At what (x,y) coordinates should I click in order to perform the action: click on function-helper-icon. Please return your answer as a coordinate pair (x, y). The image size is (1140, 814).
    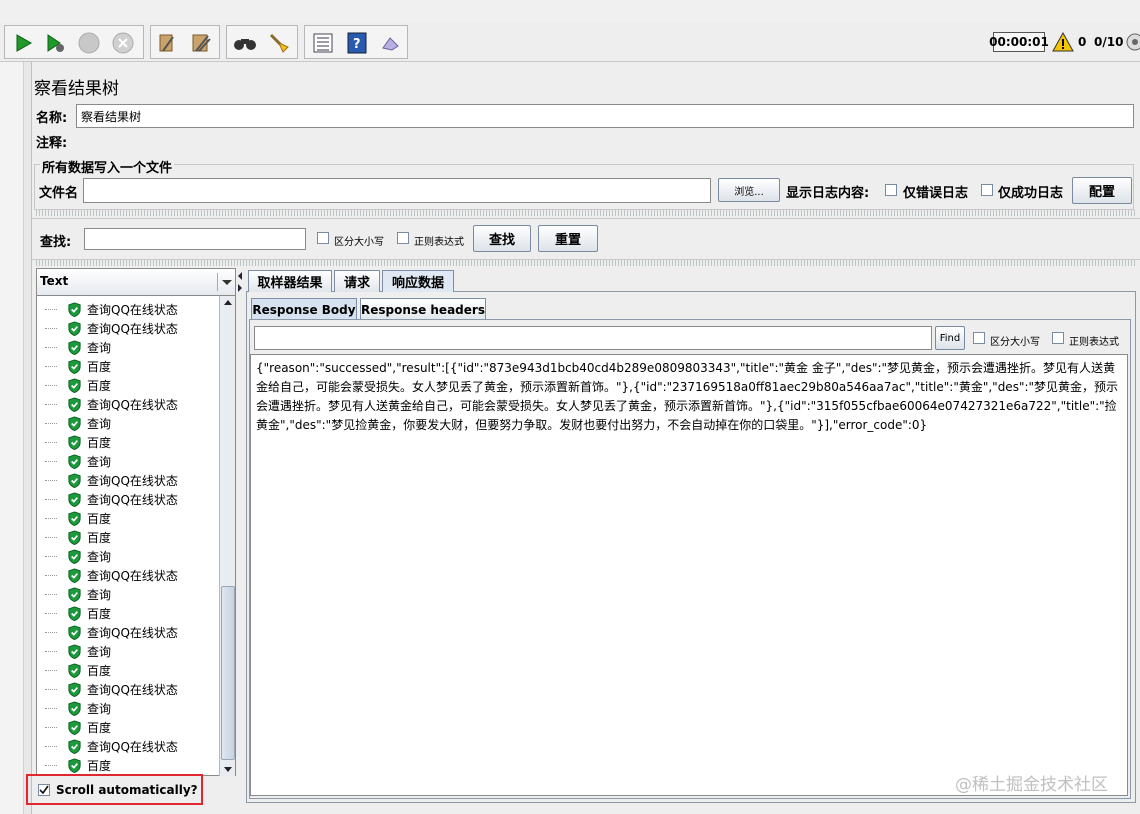
    Looking at the image, I should click on (323, 43).